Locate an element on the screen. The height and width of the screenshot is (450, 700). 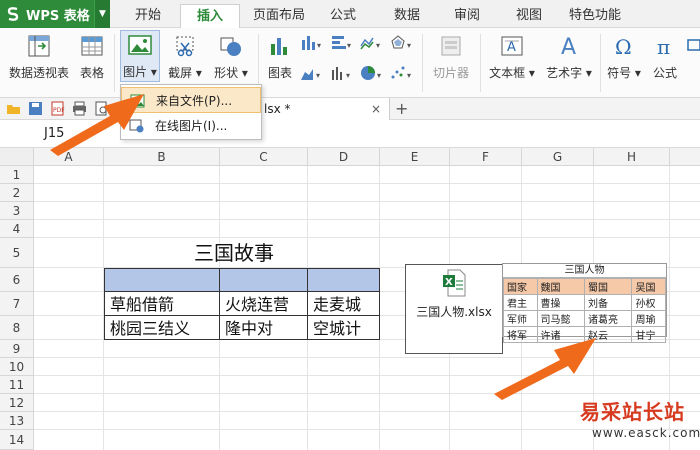
tab-insert: 插入 is located at coordinates (210, 16).